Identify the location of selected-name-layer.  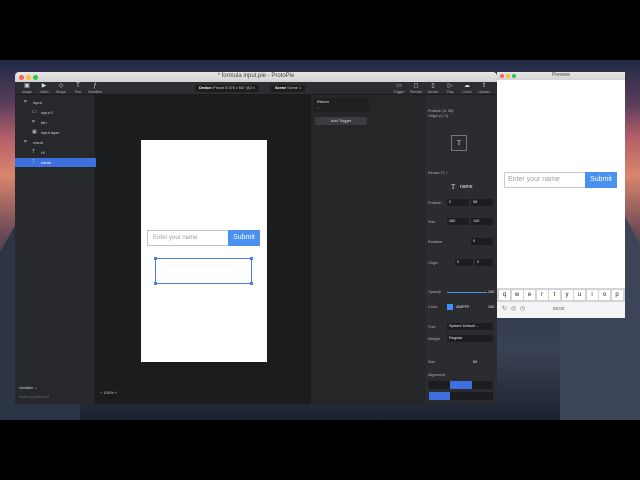
(203, 271).